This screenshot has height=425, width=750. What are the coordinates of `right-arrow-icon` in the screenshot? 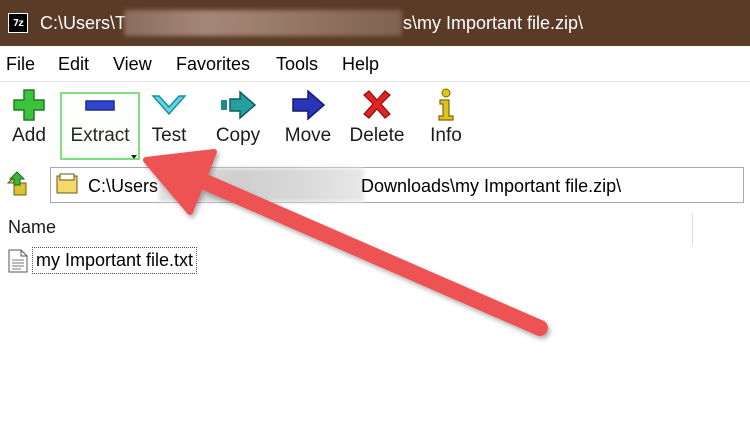 It's located at (308, 105).